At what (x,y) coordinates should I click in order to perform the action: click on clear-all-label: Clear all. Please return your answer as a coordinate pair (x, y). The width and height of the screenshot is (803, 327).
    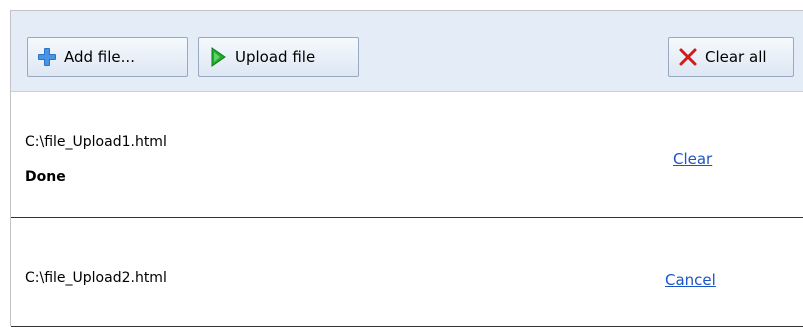
    Looking at the image, I should click on (736, 57).